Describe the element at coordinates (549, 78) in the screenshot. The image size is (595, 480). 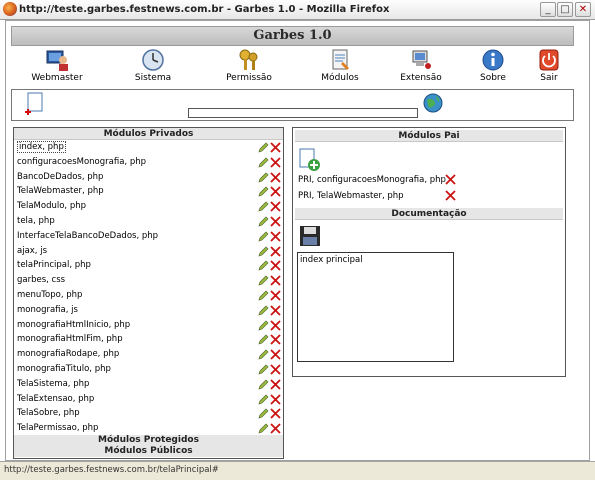
I see `toolbar-label: Sair` at that location.